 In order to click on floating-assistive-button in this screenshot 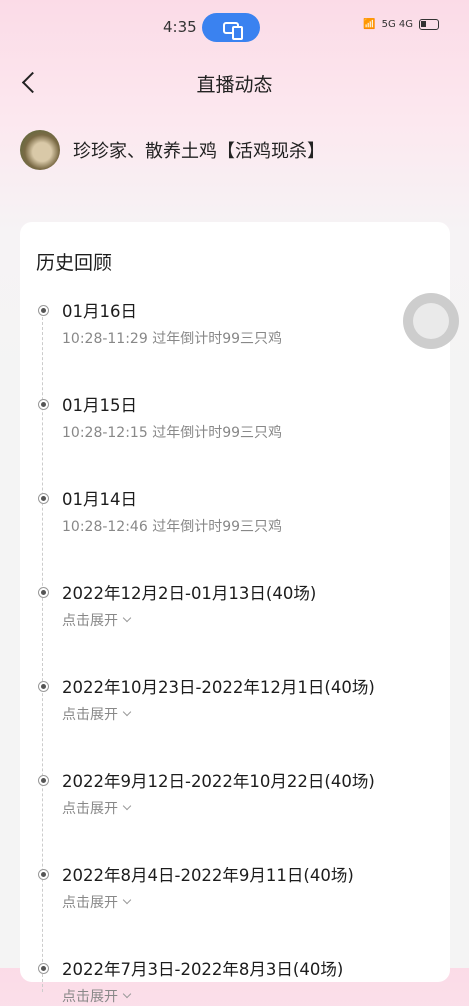, I will do `click(431, 321)`.